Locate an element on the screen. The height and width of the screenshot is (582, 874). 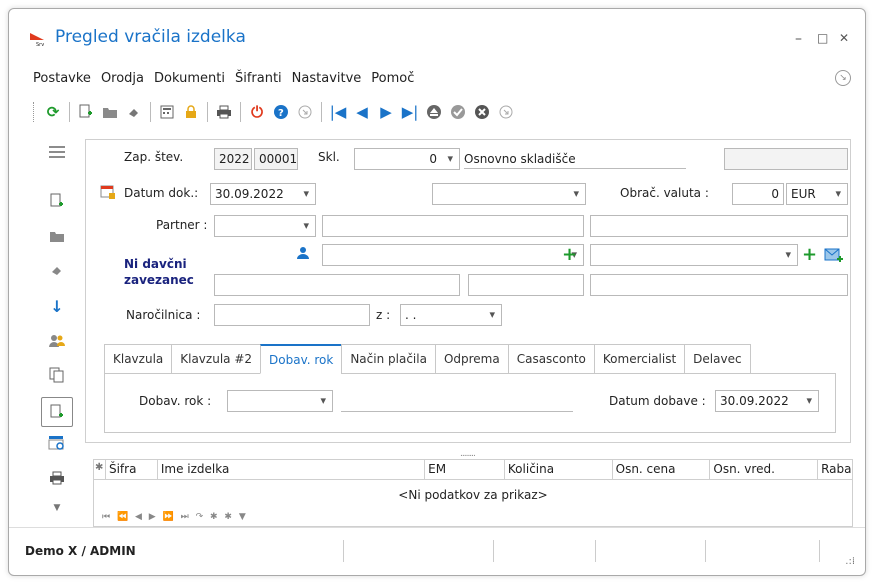
sidebar-print-icon is located at coordinates (57, 478).